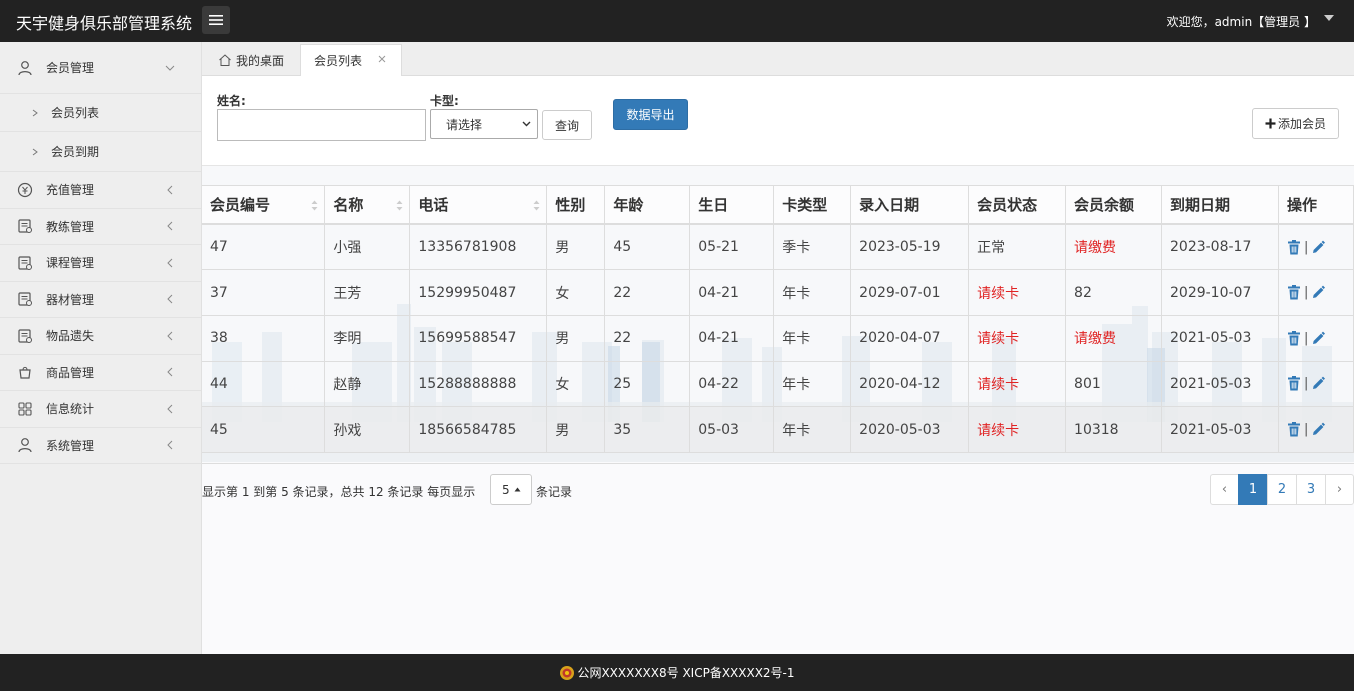  Describe the element at coordinates (70, 226) in the screenshot. I see `sidebar-item-label: 教练管理` at that location.